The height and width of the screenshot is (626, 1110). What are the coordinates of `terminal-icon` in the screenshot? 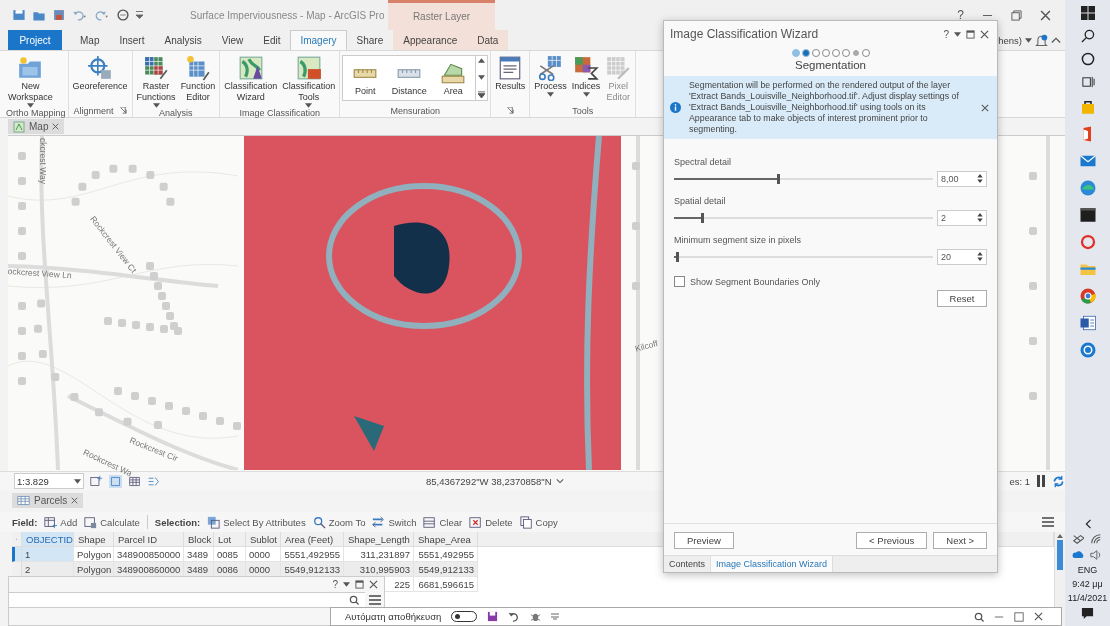 It's located at (1087, 215).